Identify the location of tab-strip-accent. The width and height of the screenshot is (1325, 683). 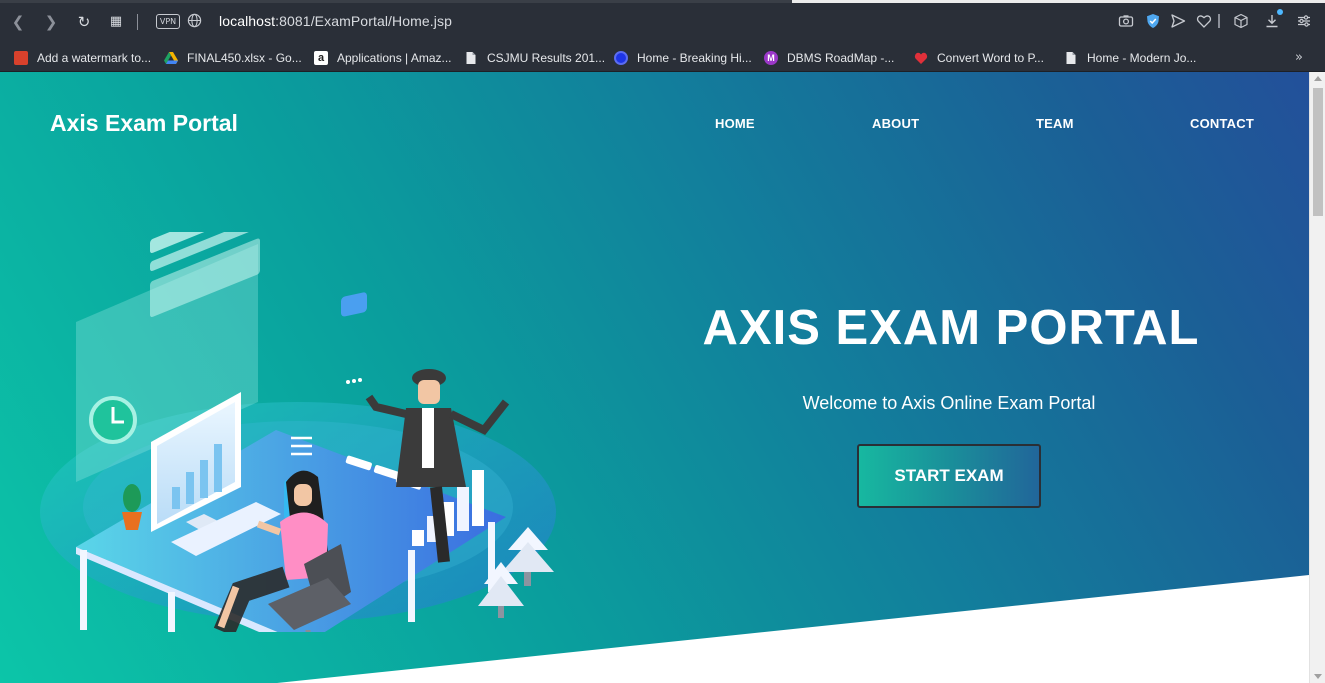
(662, 1).